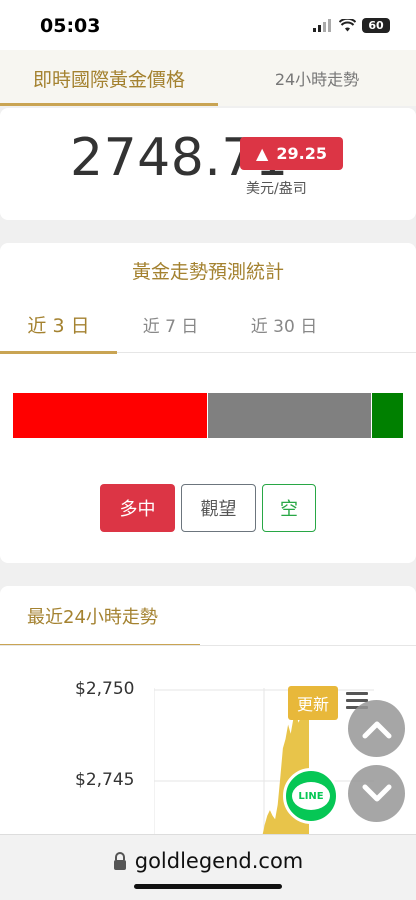 This screenshot has height=900, width=416. What do you see at coordinates (105, 689) in the screenshot?
I see `y-tick-label: $2,750` at bounding box center [105, 689].